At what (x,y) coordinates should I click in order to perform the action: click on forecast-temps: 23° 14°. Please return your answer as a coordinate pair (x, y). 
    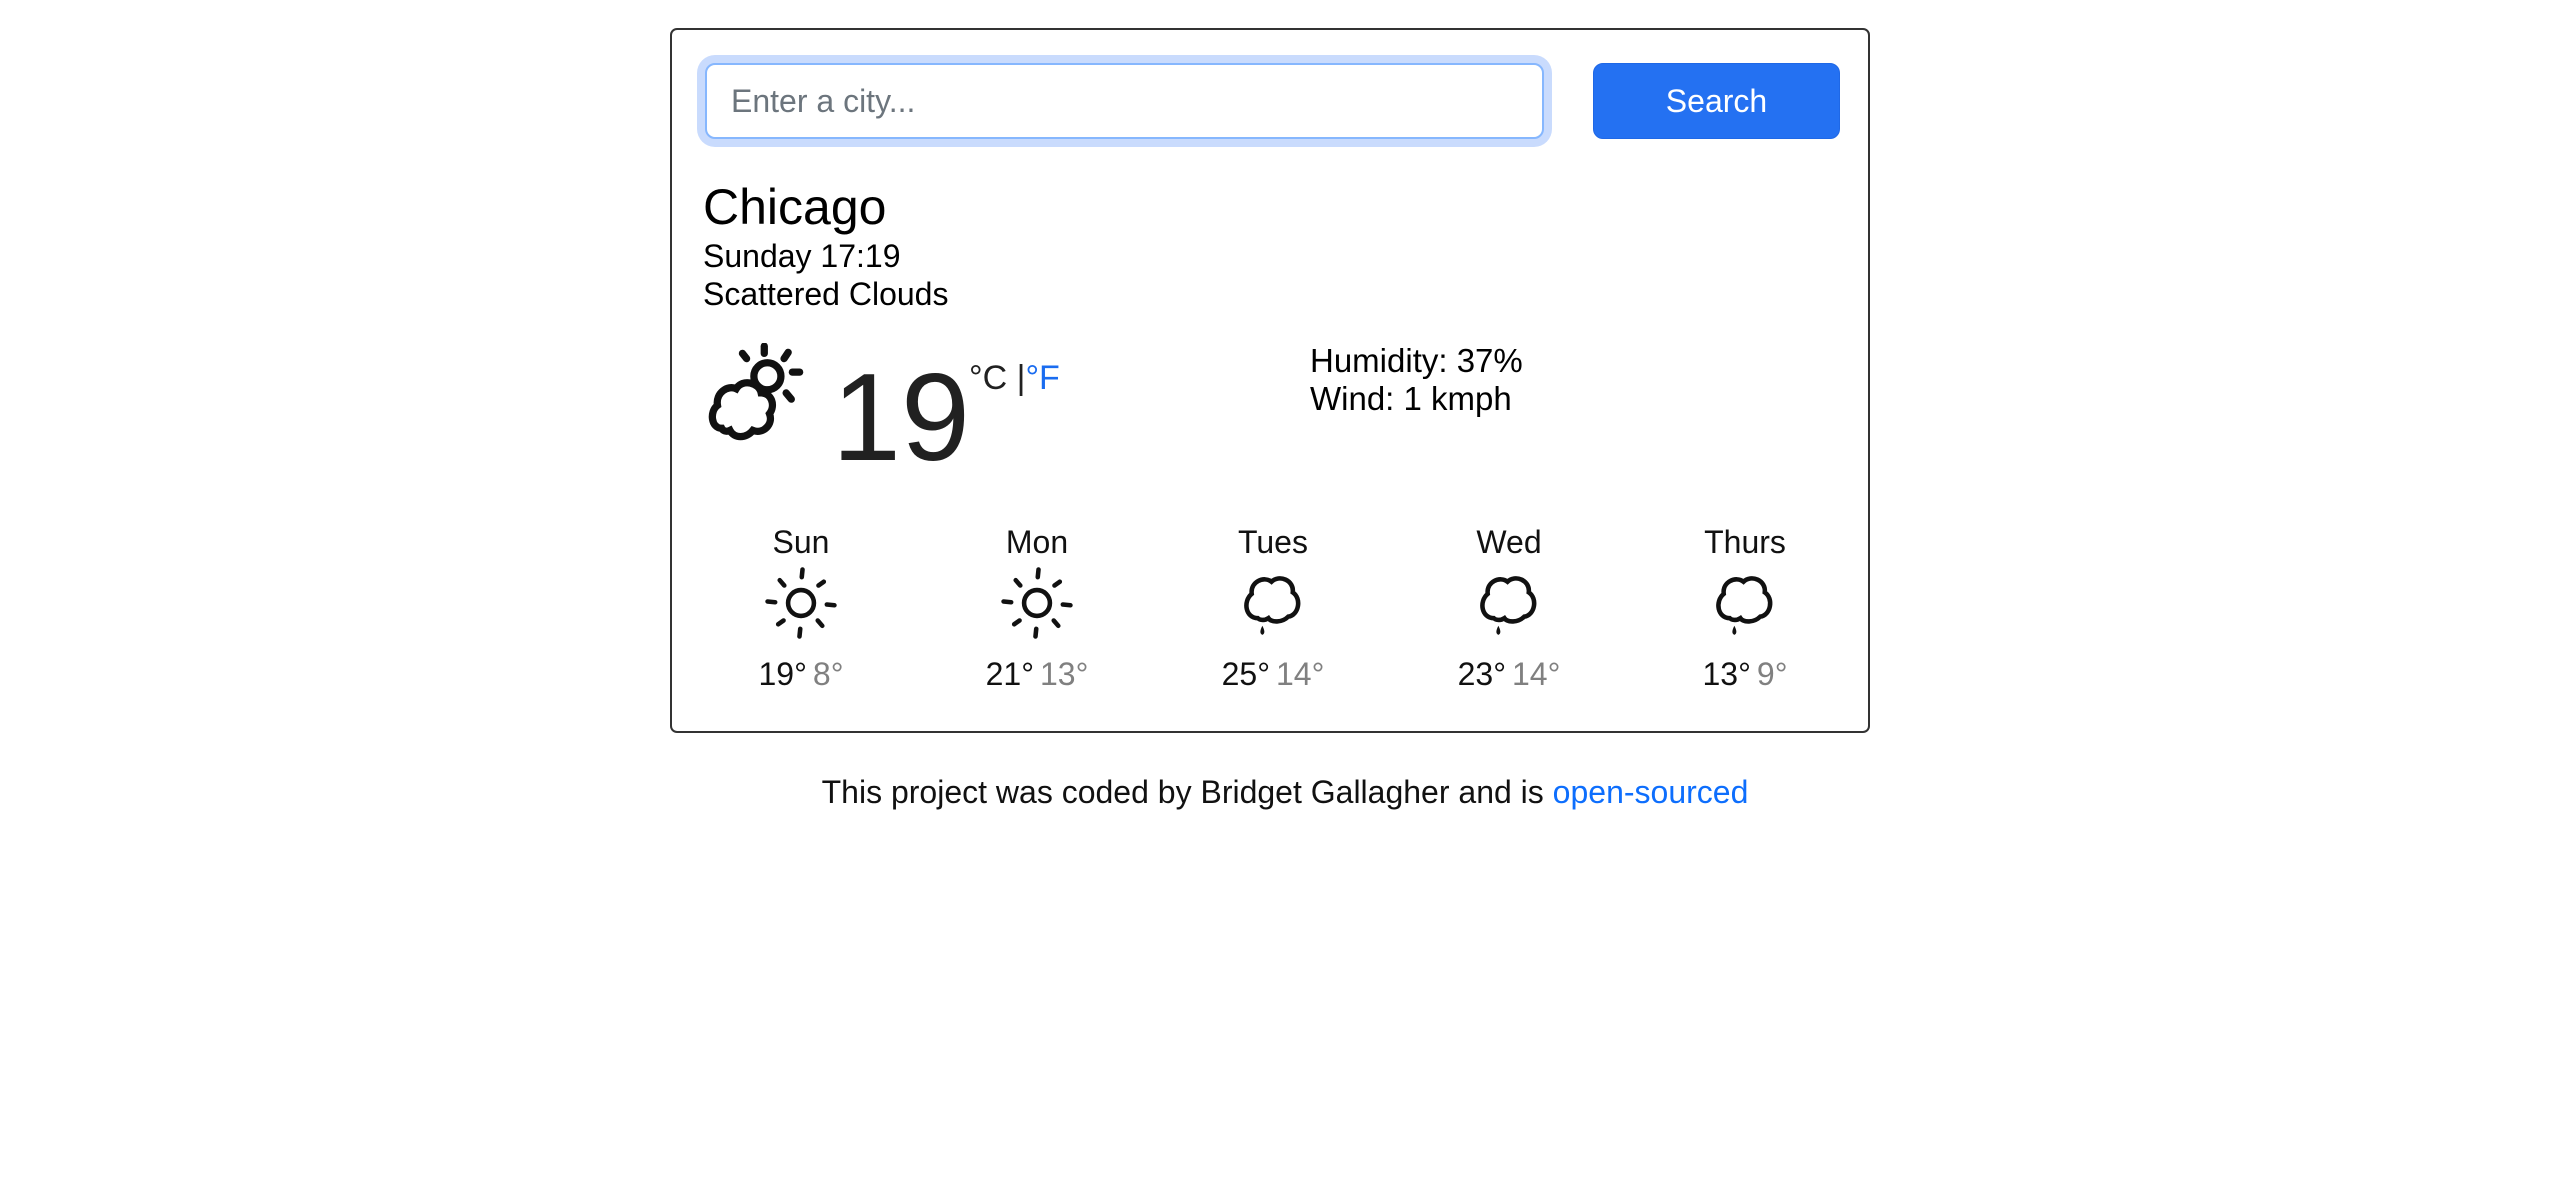
    Looking at the image, I should click on (1509, 674).